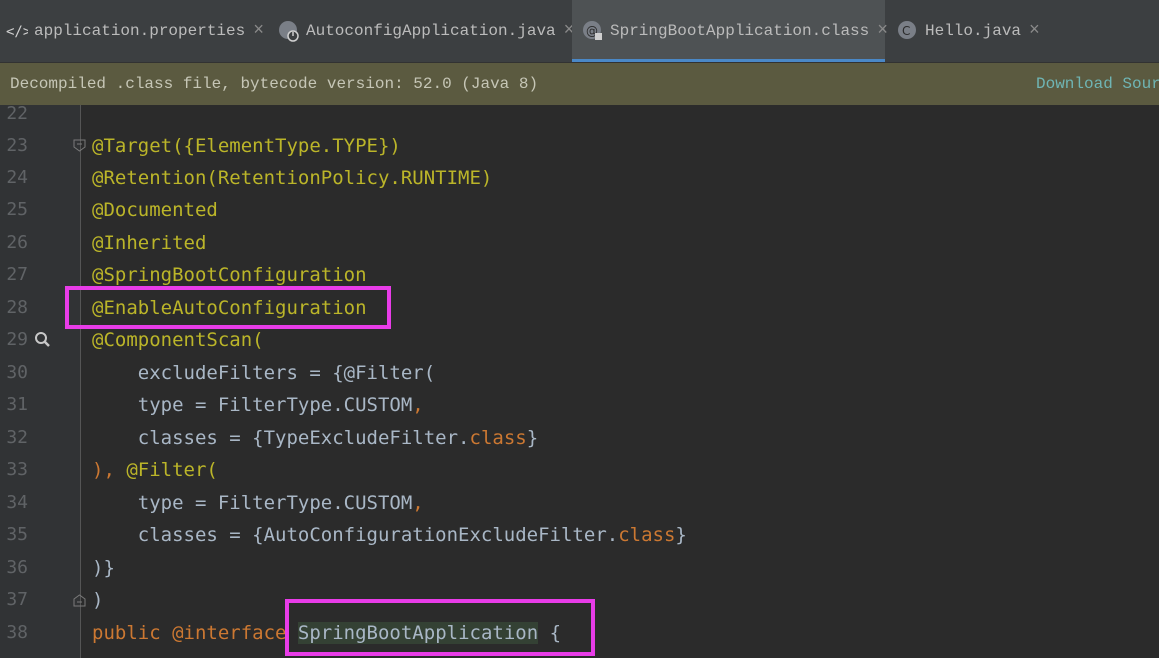 Image resolution: width=1159 pixels, height=658 pixels. What do you see at coordinates (1097, 84) in the screenshot?
I see `download-sources-link: Download Sourc` at bounding box center [1097, 84].